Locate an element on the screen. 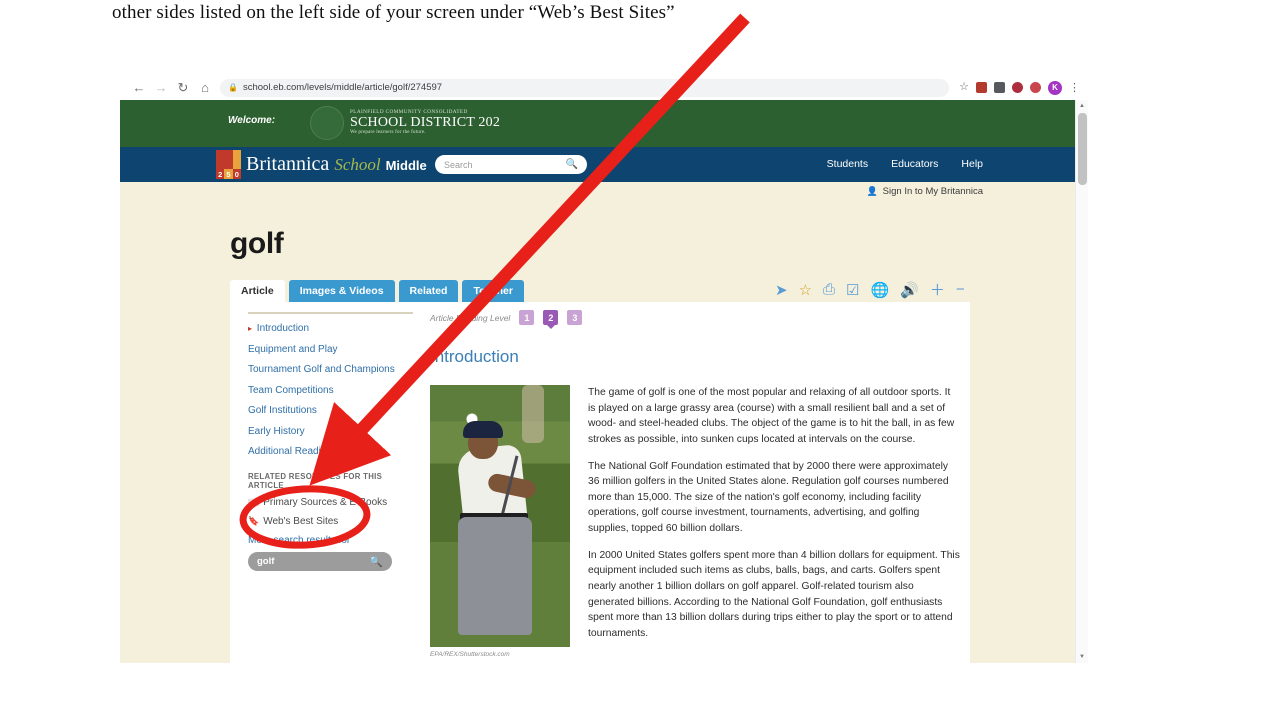  related-resource-webs-best-sites: 🔖 Web's Best Sites is located at coordinates (333, 521).